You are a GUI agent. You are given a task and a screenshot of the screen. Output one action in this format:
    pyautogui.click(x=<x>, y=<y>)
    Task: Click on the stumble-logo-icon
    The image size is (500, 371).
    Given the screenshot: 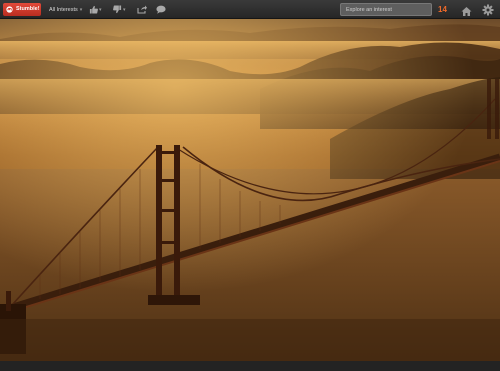 What is the action you would take?
    pyautogui.click(x=9, y=9)
    